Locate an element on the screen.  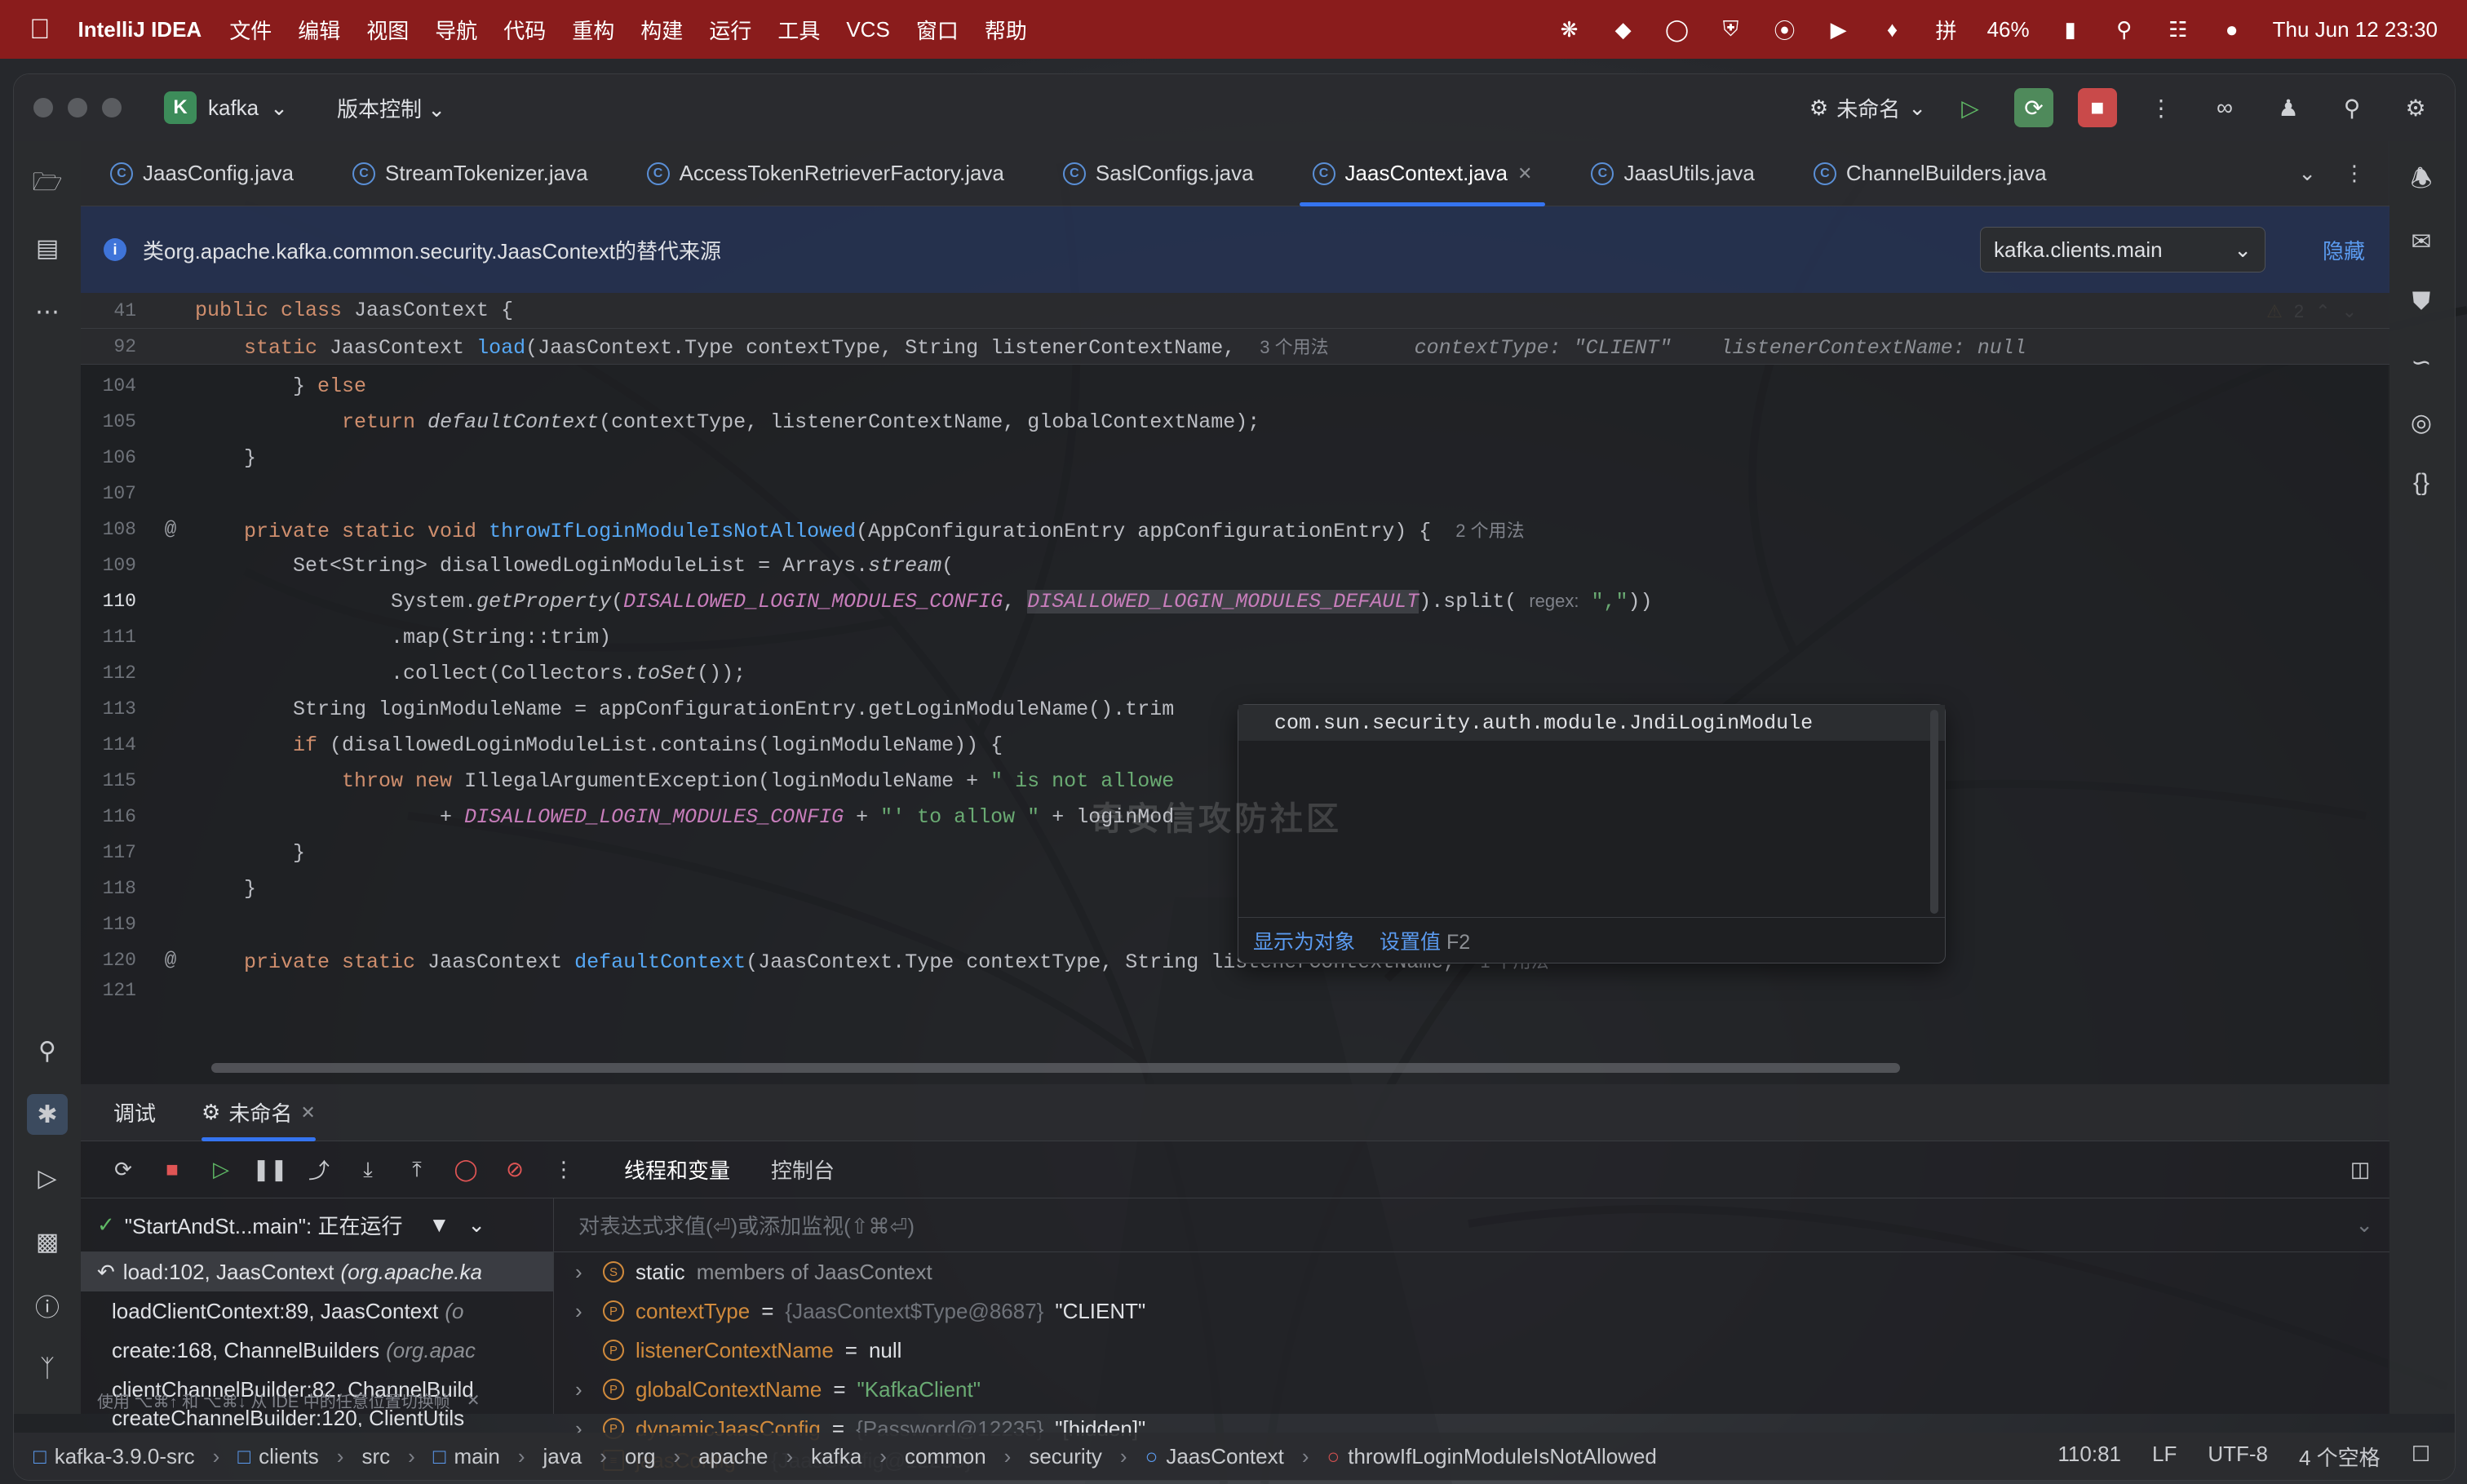
project-folder-icon: 🗁 is located at coordinates (47, 184).